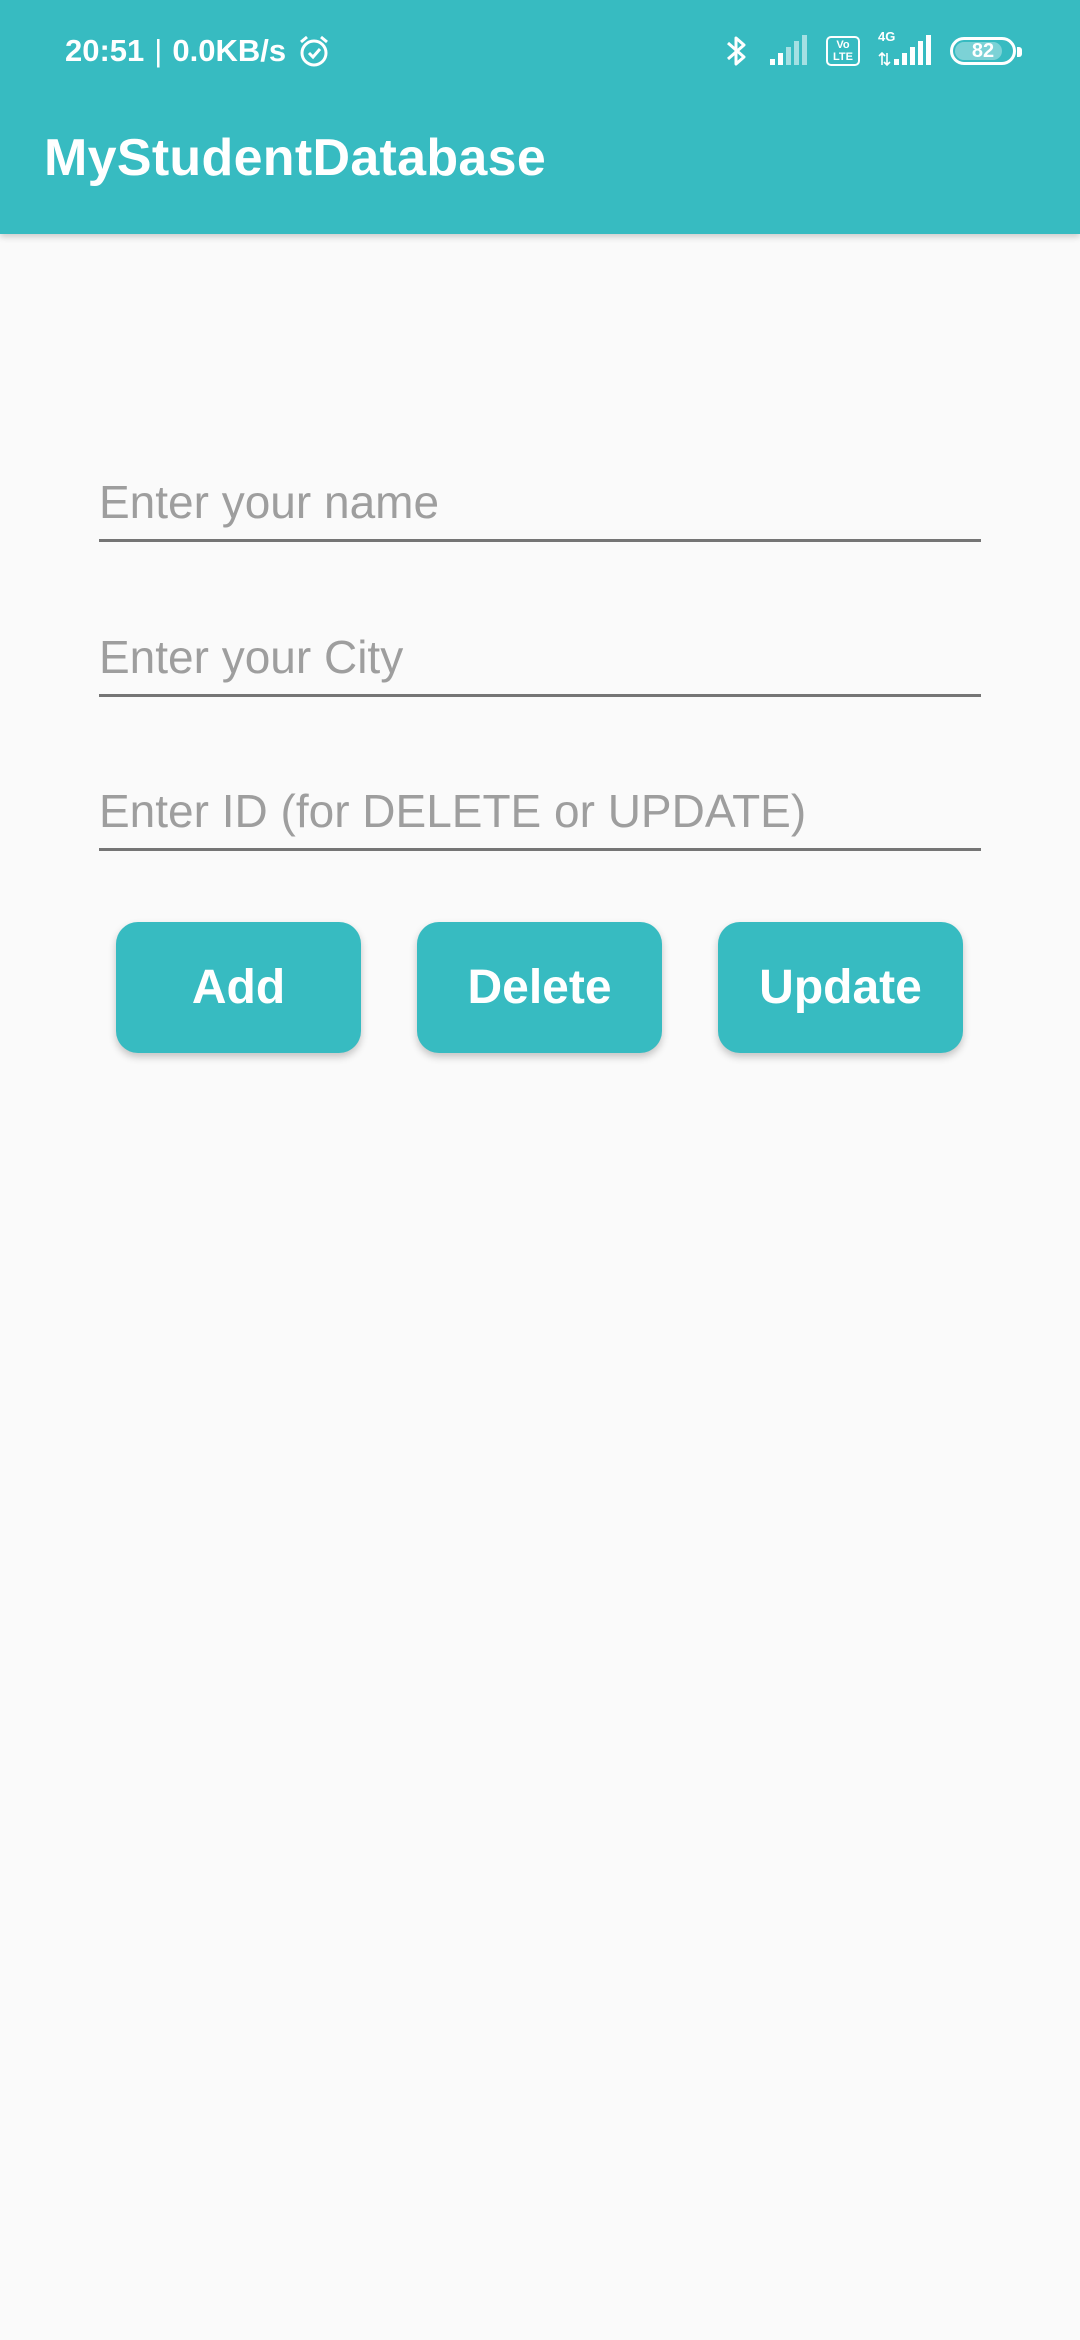 The image size is (1080, 2340). I want to click on id-input, so click(540, 811).